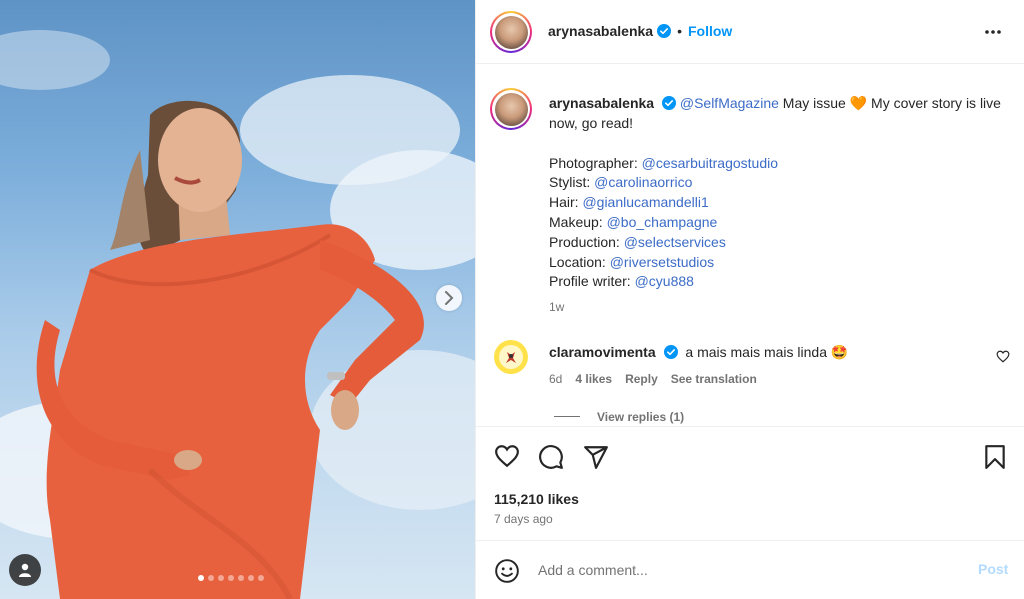 The height and width of the screenshot is (599, 1024). I want to click on credit-label: Stylist:, so click(572, 182).